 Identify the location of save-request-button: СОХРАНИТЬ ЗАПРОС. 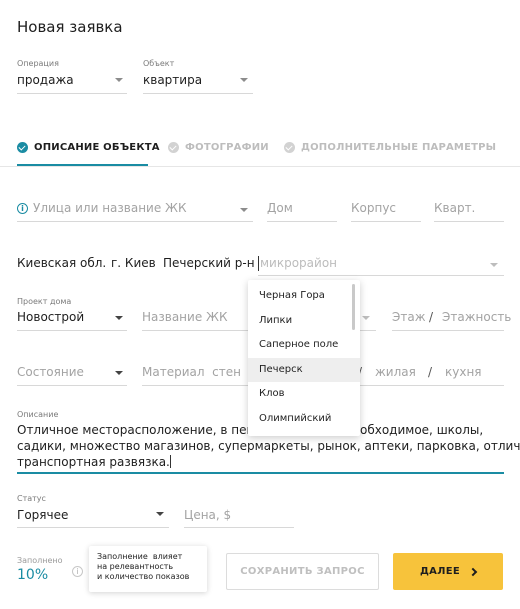
(302, 571).